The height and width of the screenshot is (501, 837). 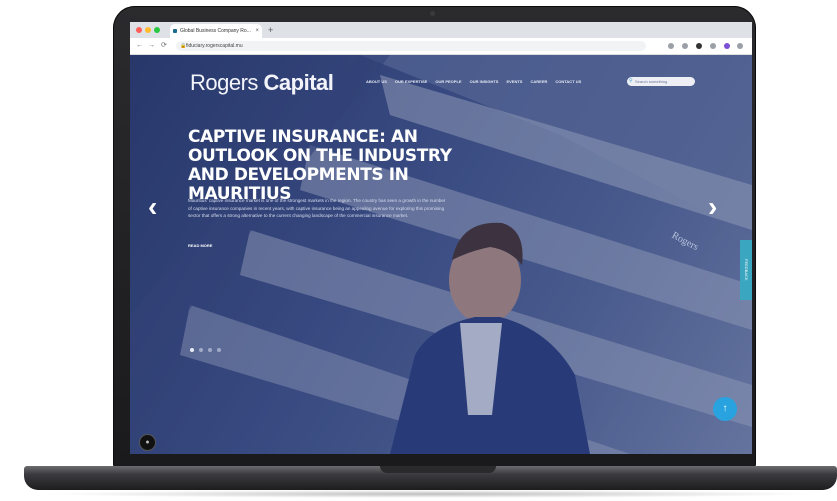 What do you see at coordinates (651, 81) in the screenshot?
I see `search-placeholder: Search something` at bounding box center [651, 81].